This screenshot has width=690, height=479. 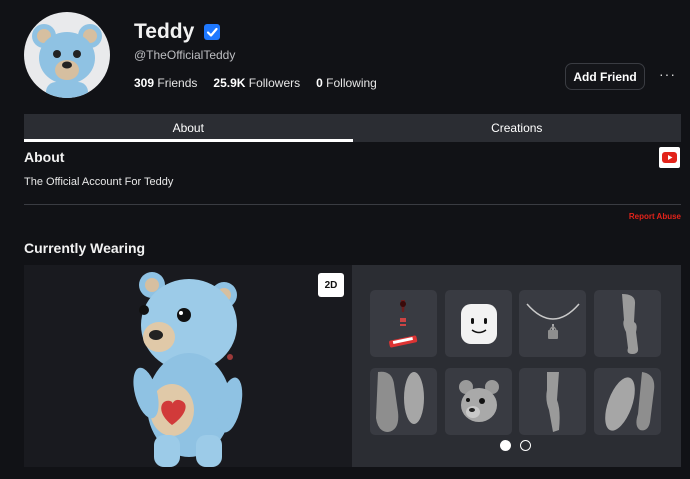 I want to click on add-friend-button: Add Friend, so click(x=605, y=76).